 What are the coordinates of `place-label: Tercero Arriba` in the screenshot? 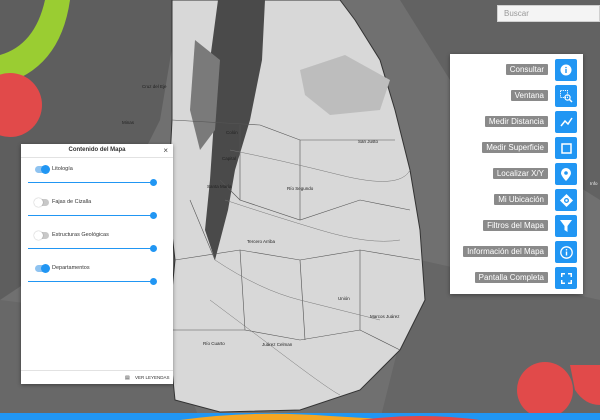 It's located at (261, 241).